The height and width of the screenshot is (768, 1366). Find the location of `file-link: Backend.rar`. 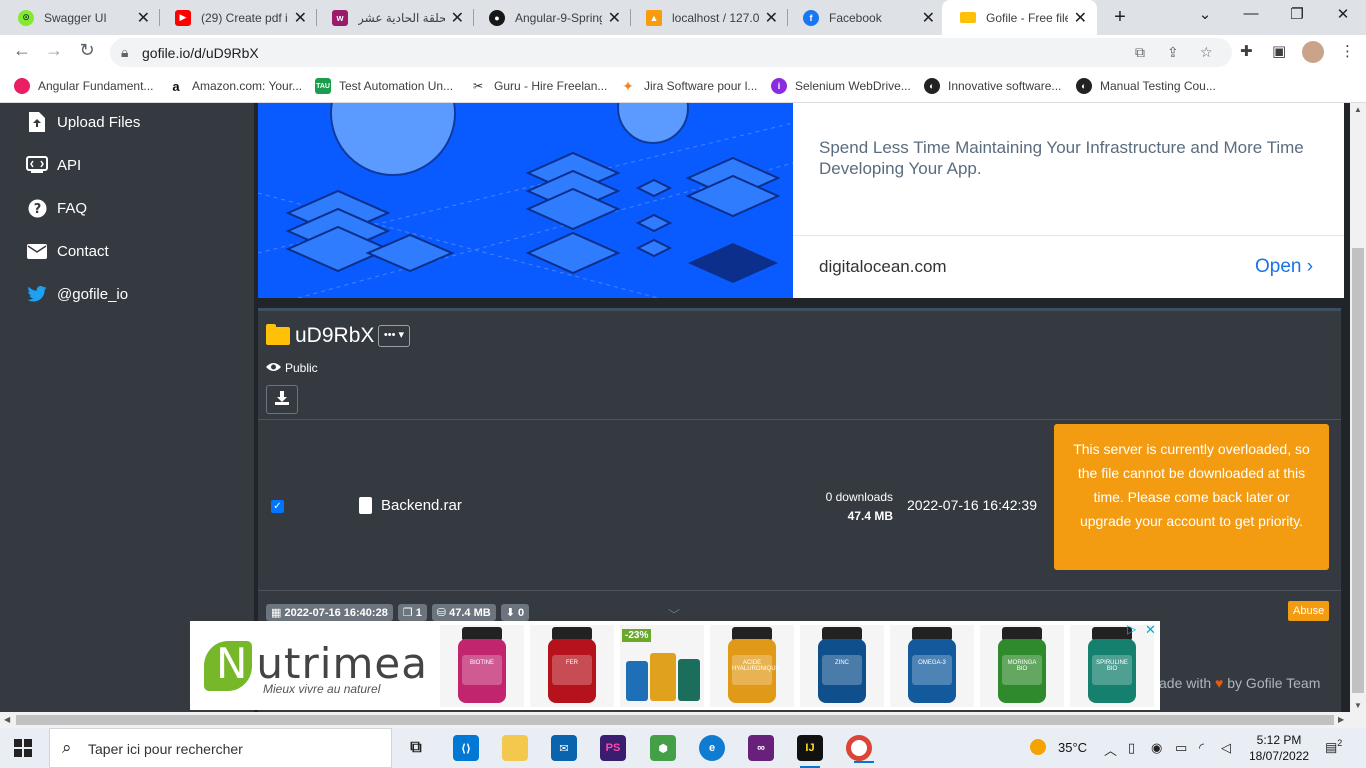

file-link: Backend.rar is located at coordinates (410, 505).